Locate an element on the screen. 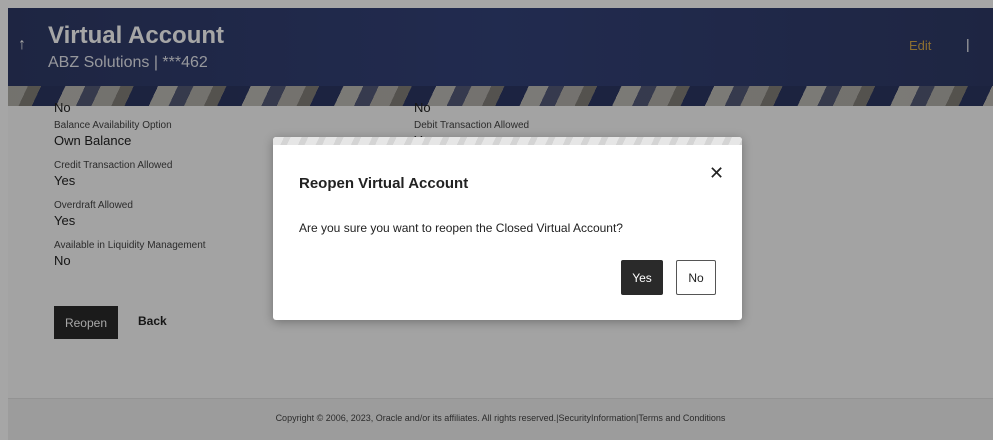 Image resolution: width=993 pixels, height=440 pixels. dialog-title: Reopen Virtual Account is located at coordinates (384, 183).